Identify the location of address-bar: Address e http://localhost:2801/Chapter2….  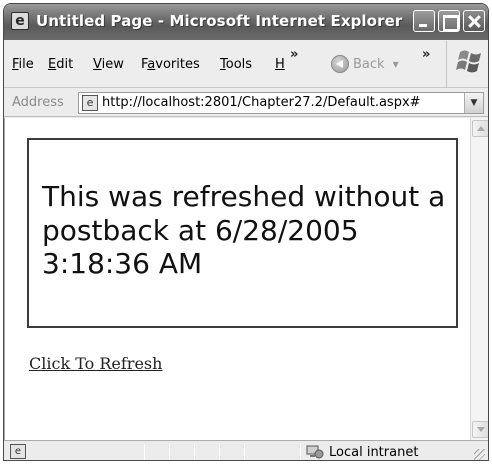
(246, 103).